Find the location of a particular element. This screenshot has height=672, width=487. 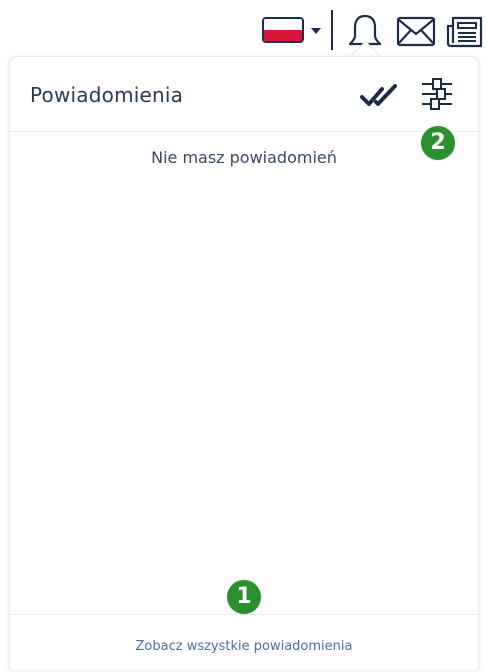

panel-footer: Zobacz wszystkie powiadomienia is located at coordinates (244, 643).